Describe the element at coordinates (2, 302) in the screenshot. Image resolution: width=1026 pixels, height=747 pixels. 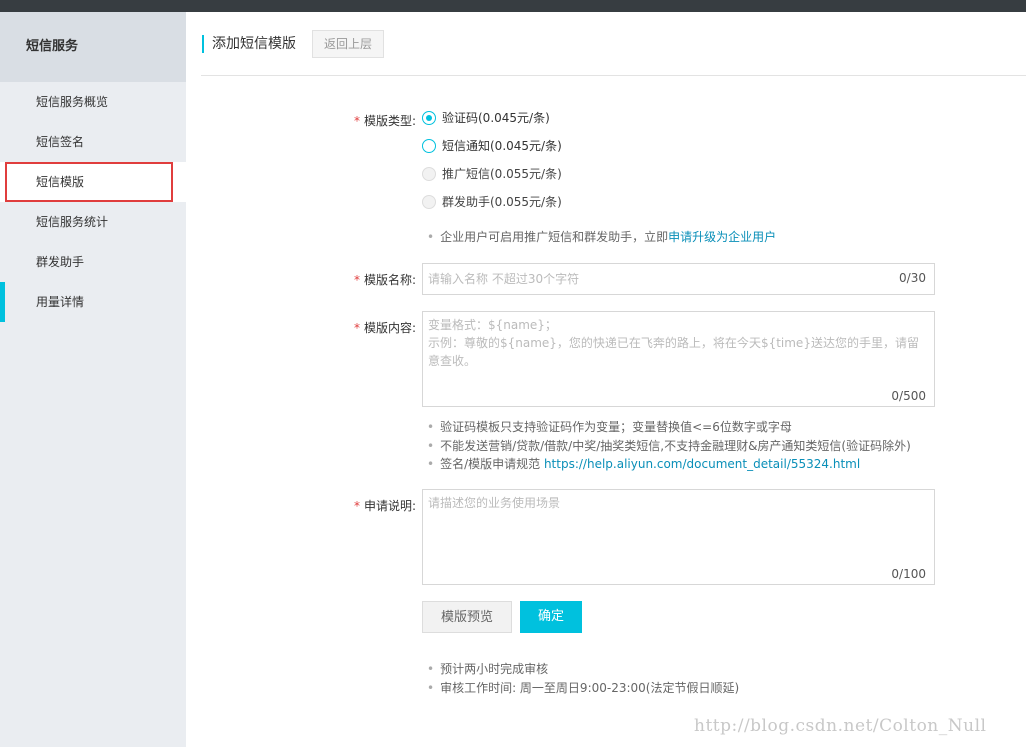
I see `sidebar-accent-marker` at that location.